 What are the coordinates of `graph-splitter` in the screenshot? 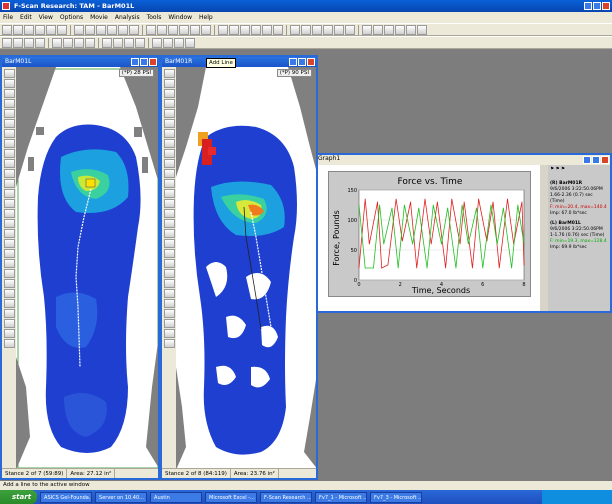 It's located at (544, 238).